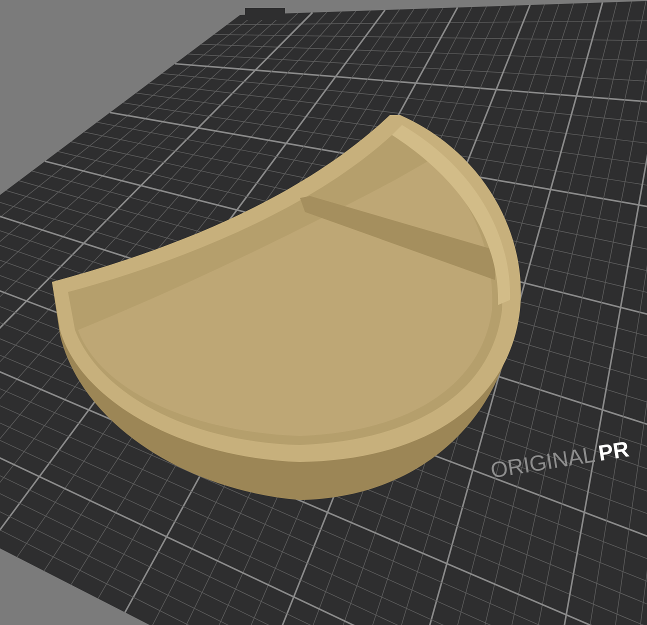 The height and width of the screenshot is (625, 647). What do you see at coordinates (559, 459) in the screenshot?
I see `bed-logo-text: ORIGINAL PR` at bounding box center [559, 459].